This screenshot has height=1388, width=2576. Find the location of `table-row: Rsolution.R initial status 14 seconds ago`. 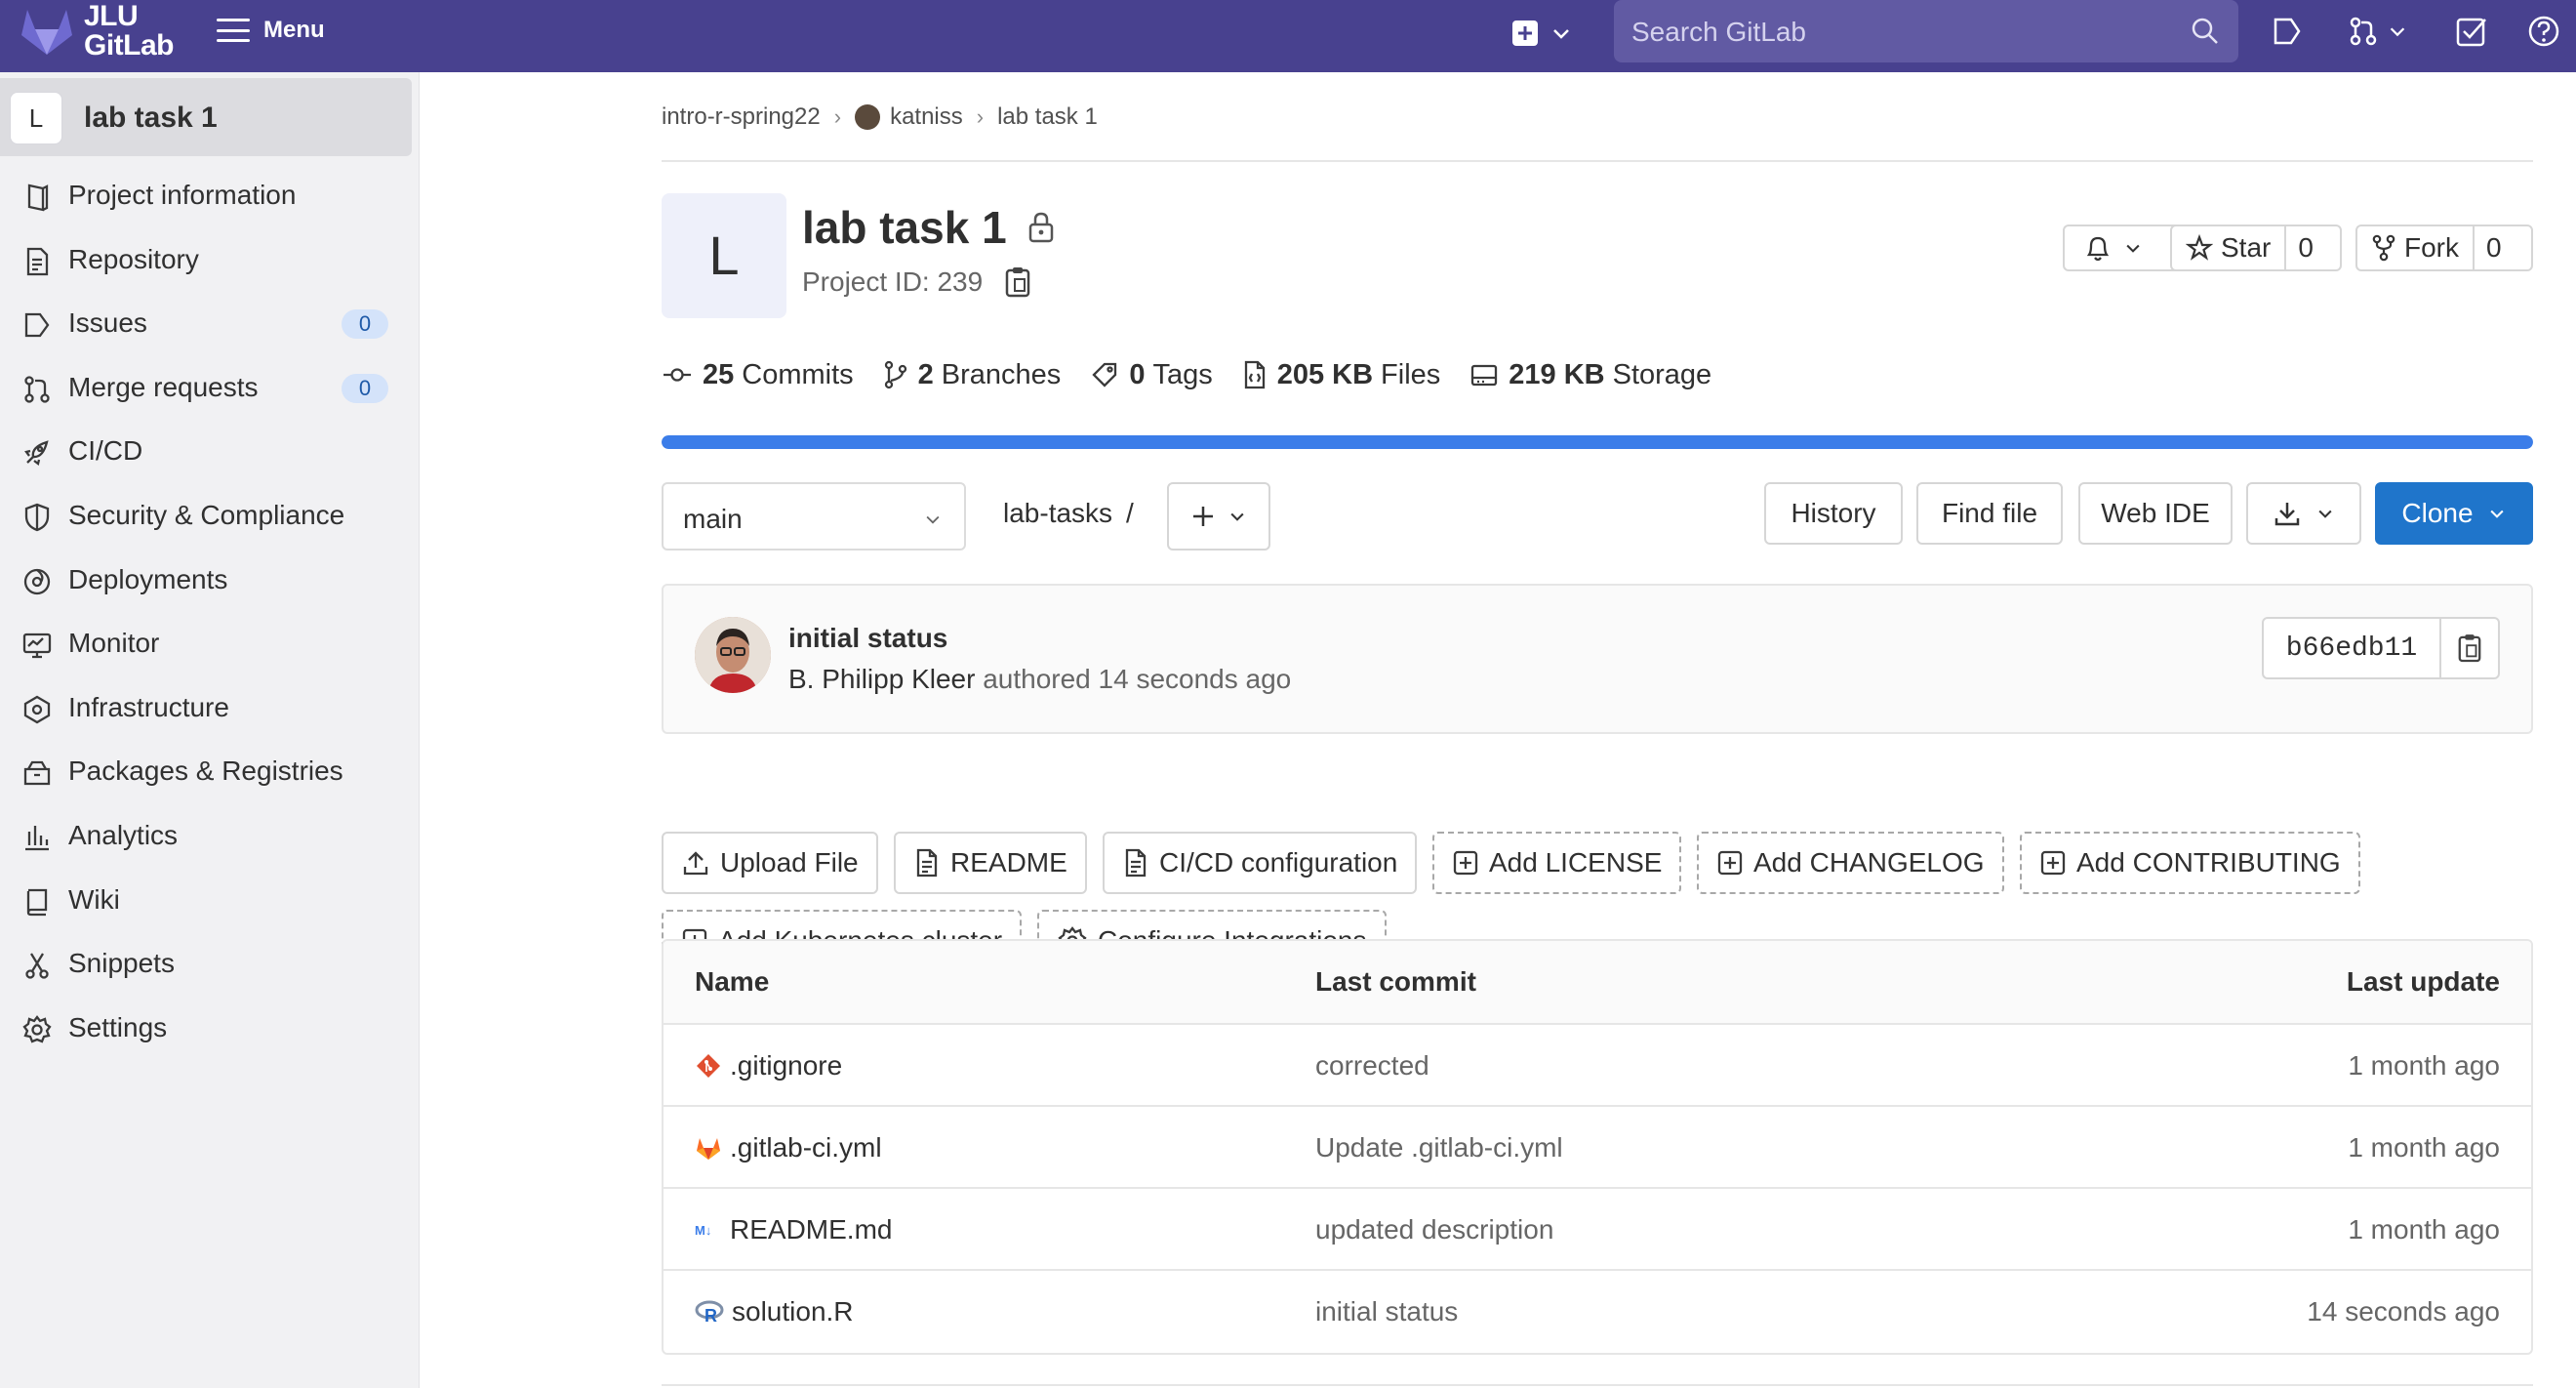

table-row: Rsolution.R initial status 14 seconds ago is located at coordinates (1597, 1312).